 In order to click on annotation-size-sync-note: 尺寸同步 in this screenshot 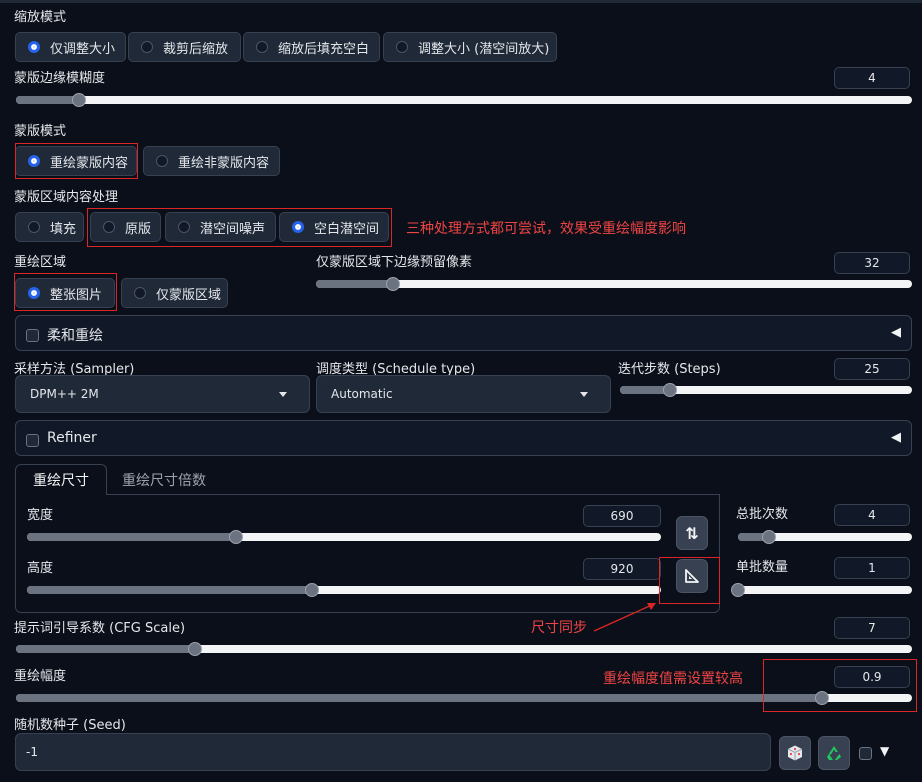, I will do `click(559, 628)`.